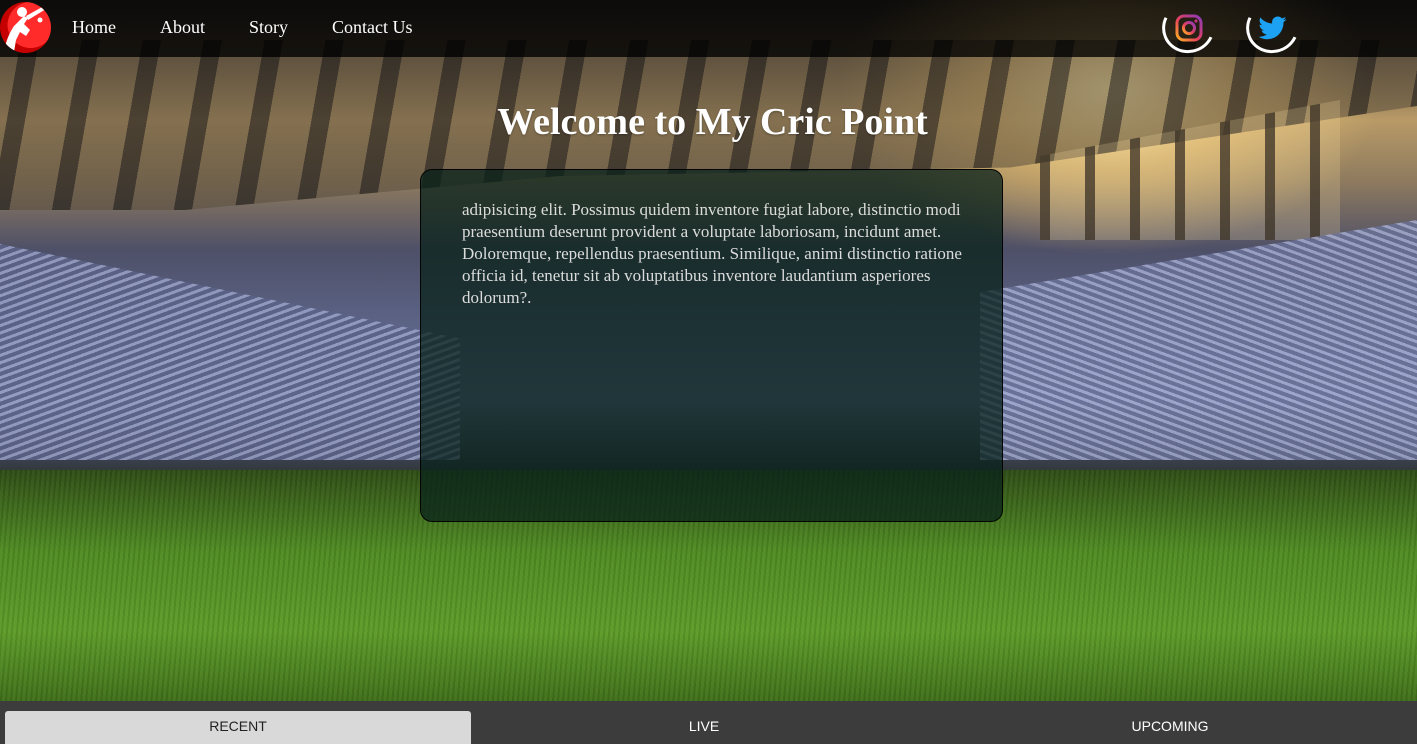  What do you see at coordinates (1198, 340) in the screenshot?
I see `stadium-stand-right` at bounding box center [1198, 340].